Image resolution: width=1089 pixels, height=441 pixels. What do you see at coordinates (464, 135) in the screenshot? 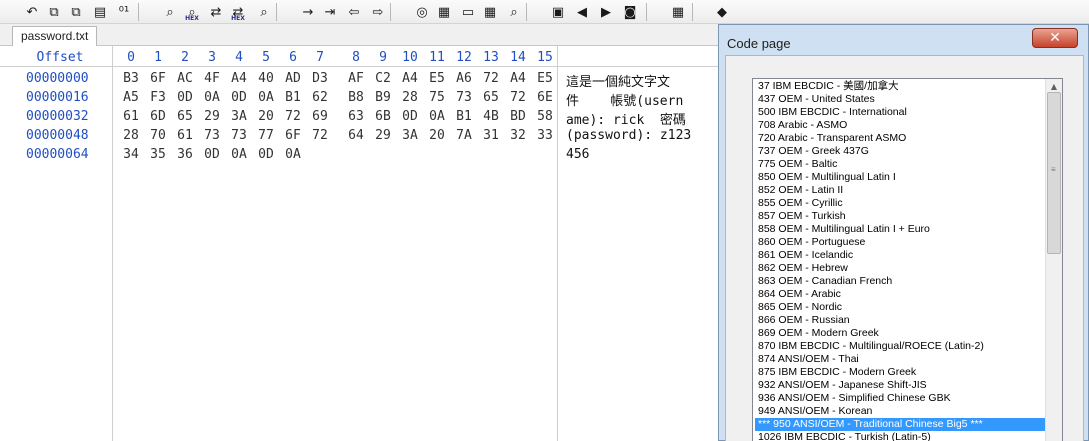
I see `hex-byte: 7A` at bounding box center [464, 135].